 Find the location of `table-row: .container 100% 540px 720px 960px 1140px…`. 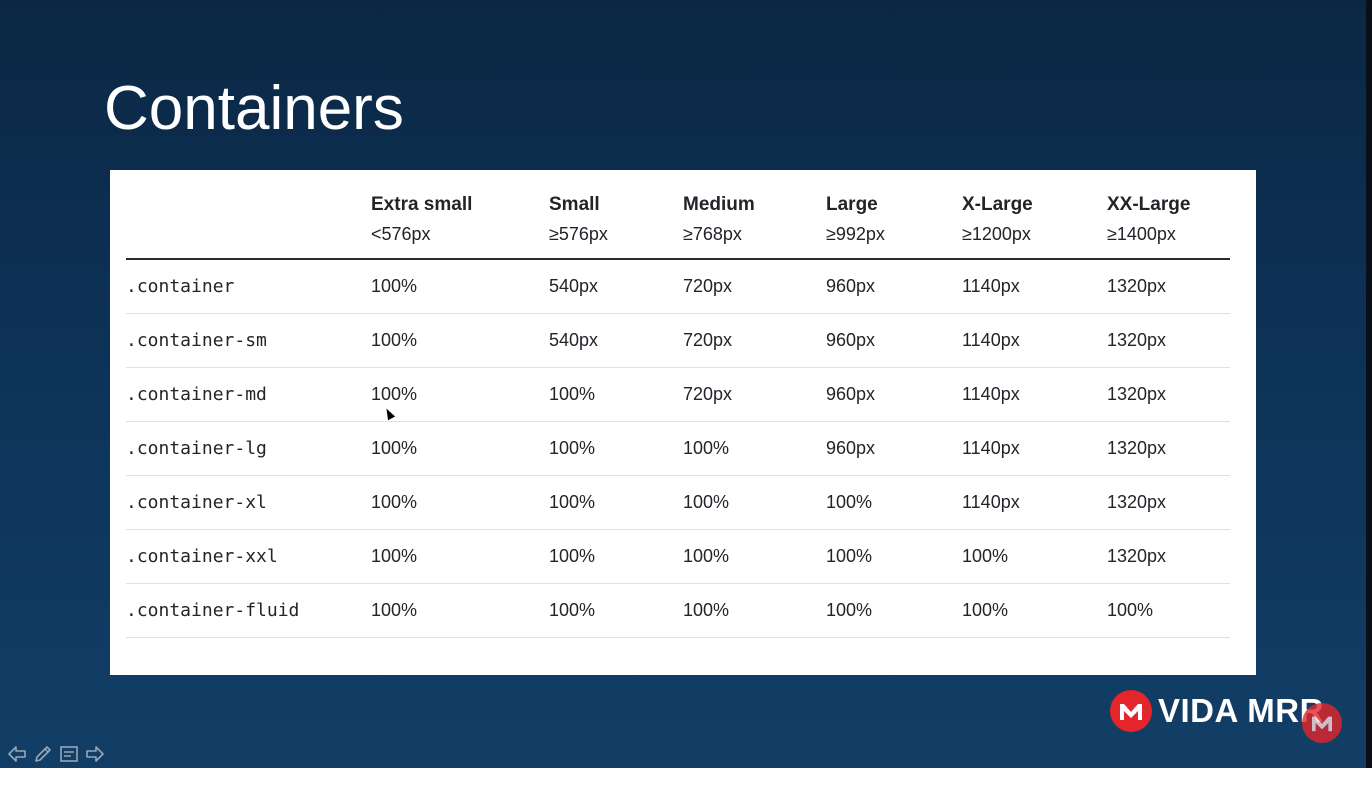

table-row: .container 100% 540px 720px 960px 1140px… is located at coordinates (678, 286).